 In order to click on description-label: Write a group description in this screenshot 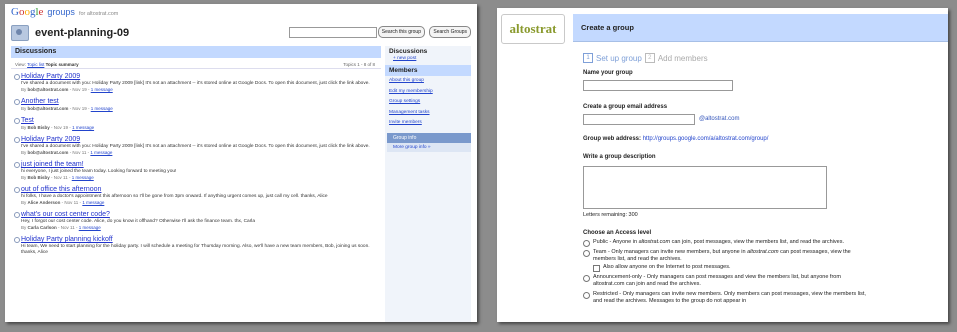, I will do `click(619, 157)`.